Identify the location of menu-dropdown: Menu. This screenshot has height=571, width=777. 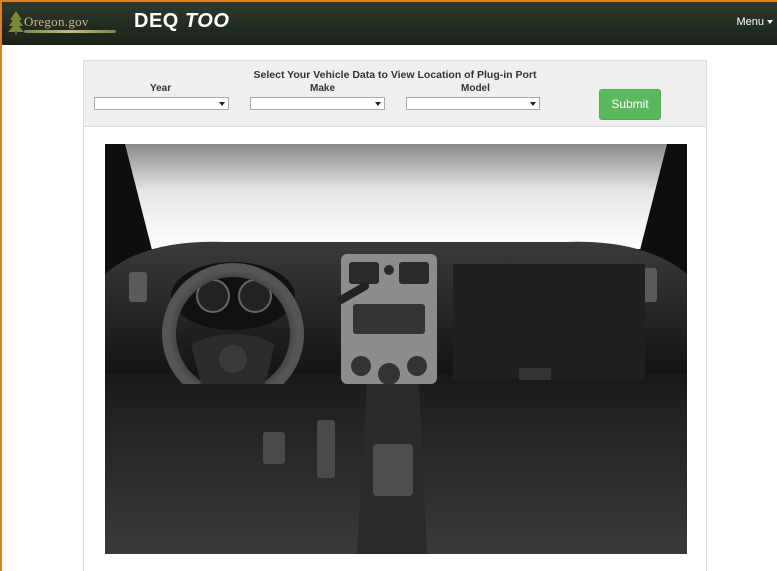
(754, 22).